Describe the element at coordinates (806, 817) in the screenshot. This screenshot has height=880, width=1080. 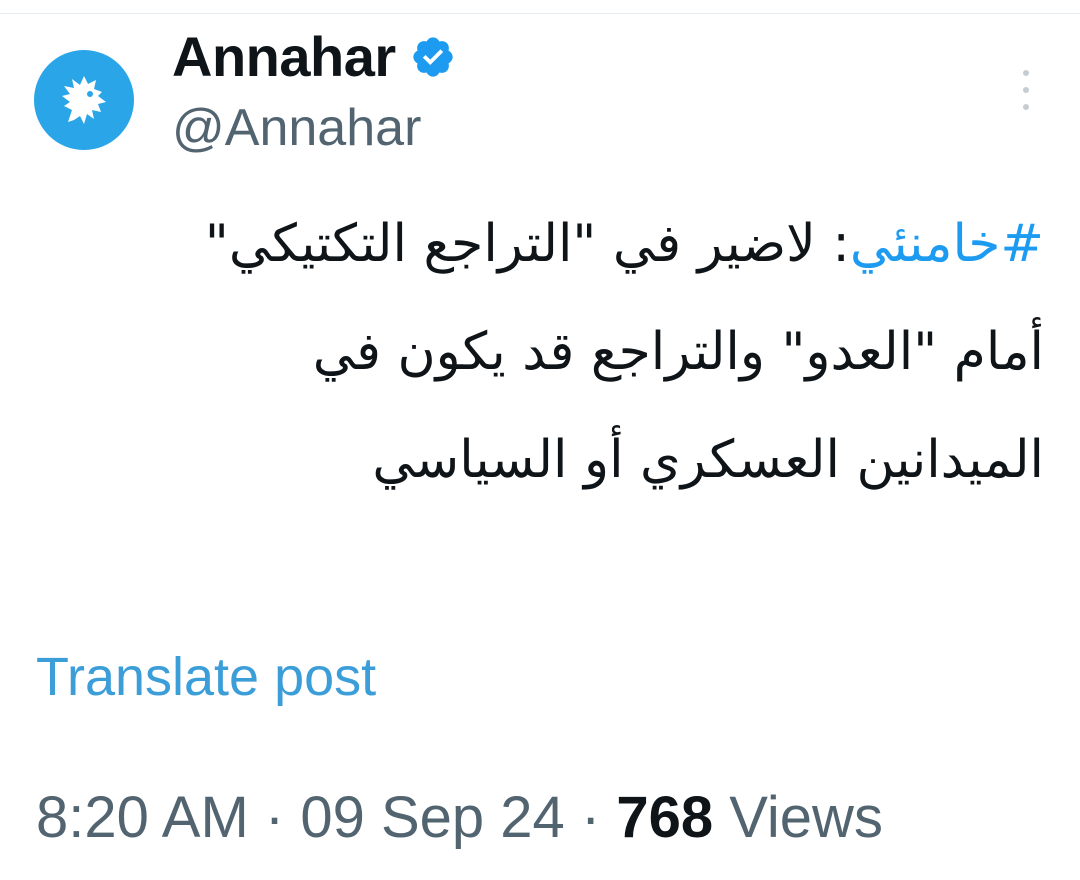
I see `views-label: Views` at that location.